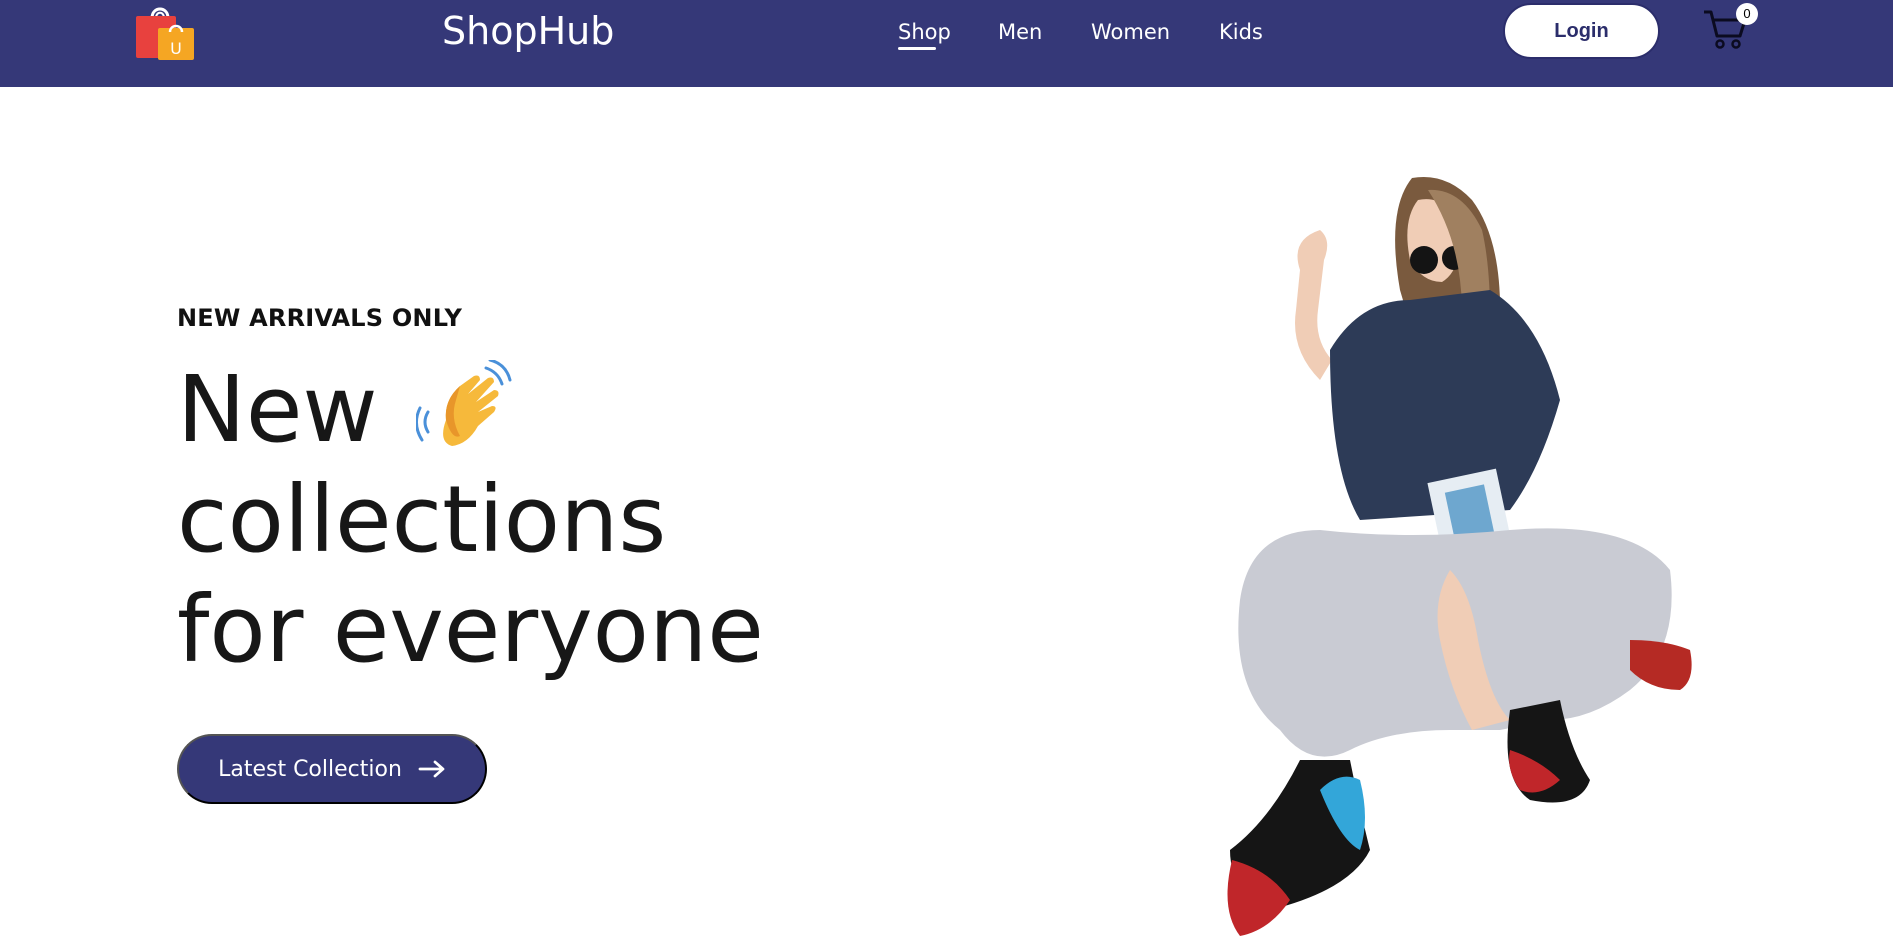  I want to click on login-button: Login, so click(1581, 31).